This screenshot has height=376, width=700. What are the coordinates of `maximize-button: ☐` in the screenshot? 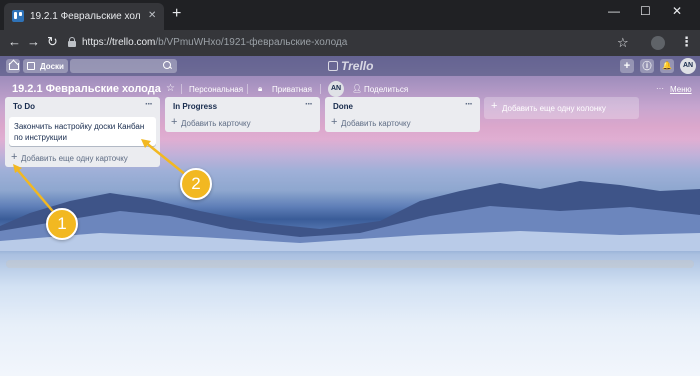 It's located at (645, 11).